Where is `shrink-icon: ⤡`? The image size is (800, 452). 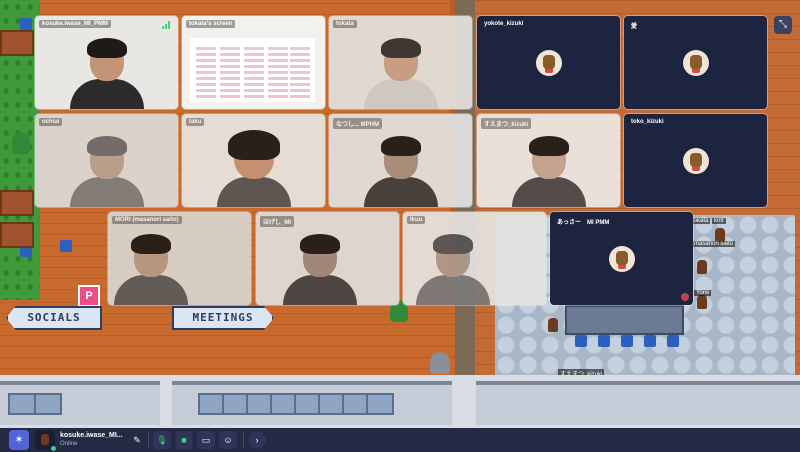
shrink-icon: ⤡ is located at coordinates (783, 24).